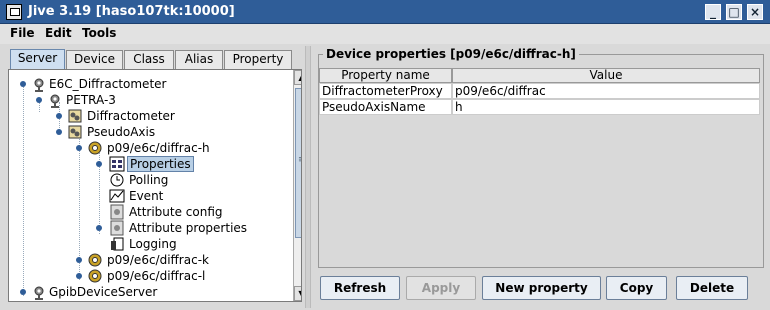  I want to click on tree-item-attribute-config: Attribute config, so click(149, 212).